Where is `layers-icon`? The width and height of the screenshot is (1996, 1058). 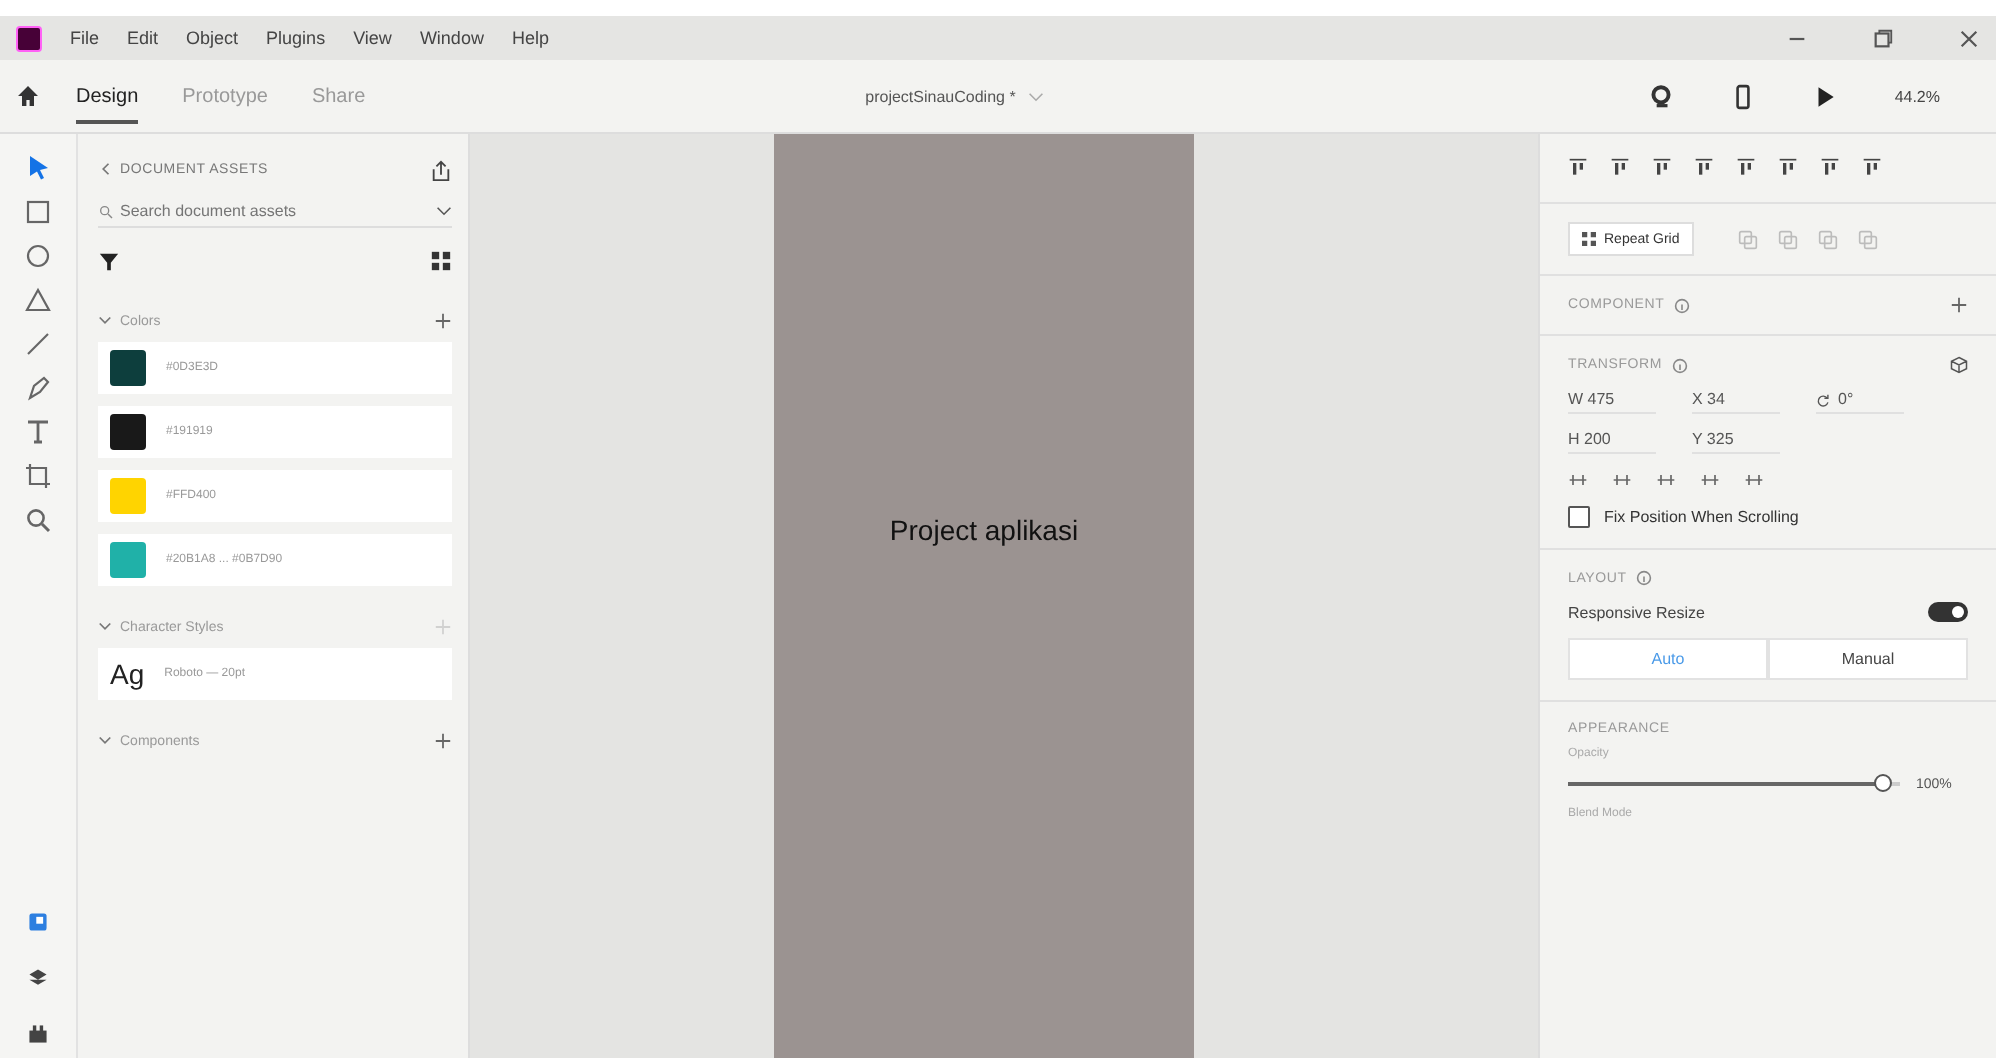
layers-icon is located at coordinates (38, 978).